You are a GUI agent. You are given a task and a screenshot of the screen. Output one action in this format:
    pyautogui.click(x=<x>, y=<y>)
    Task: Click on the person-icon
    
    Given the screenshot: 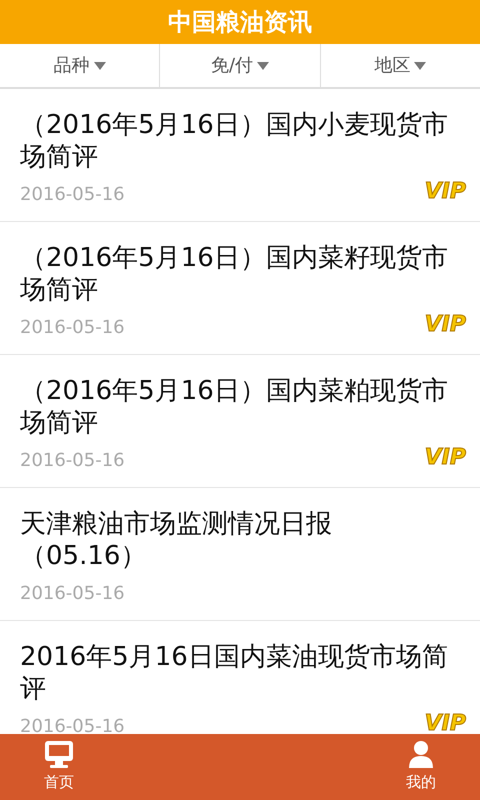 What is the action you would take?
    pyautogui.click(x=421, y=754)
    